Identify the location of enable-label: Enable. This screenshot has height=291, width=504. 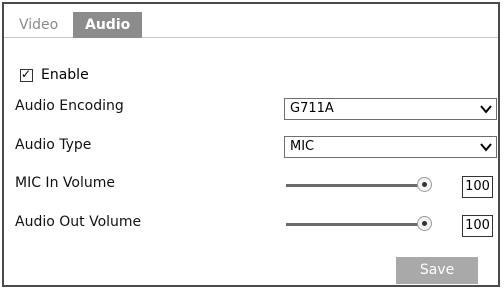
(65, 75).